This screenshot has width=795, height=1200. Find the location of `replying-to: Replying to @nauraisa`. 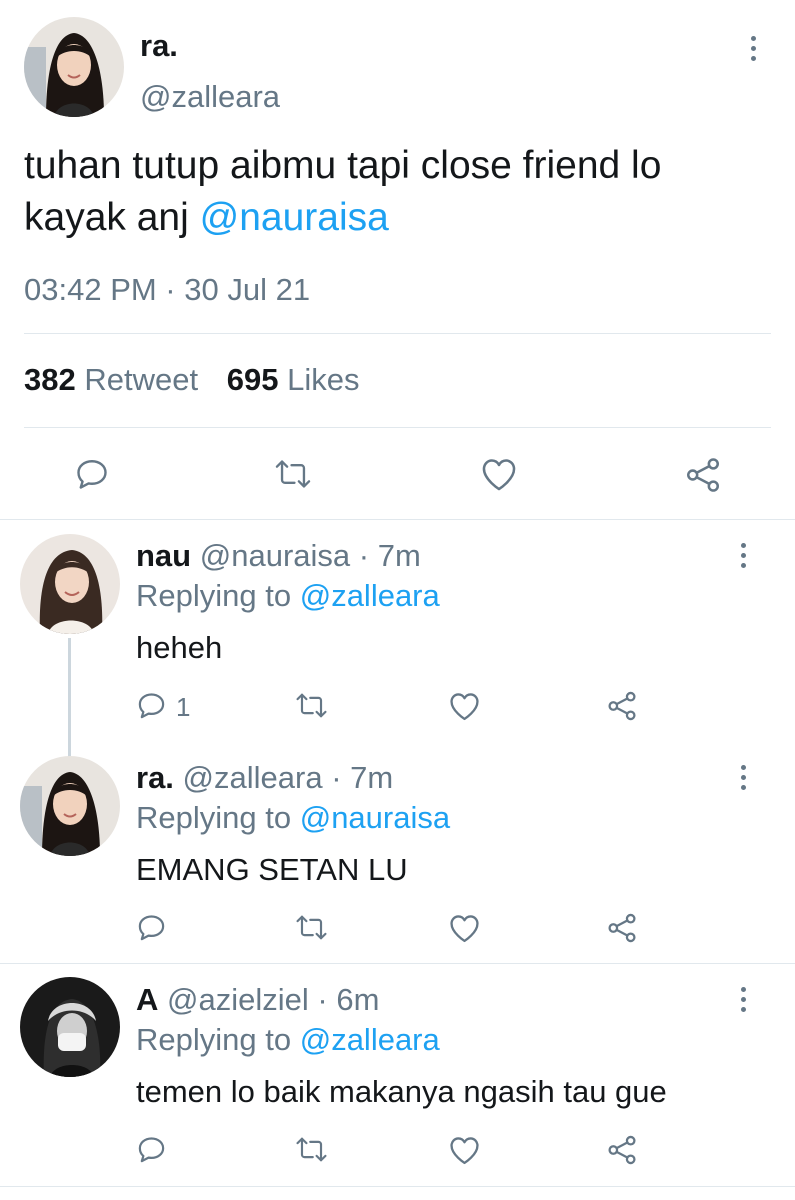

replying-to: Replying to @nauraisa is located at coordinates (293, 818).